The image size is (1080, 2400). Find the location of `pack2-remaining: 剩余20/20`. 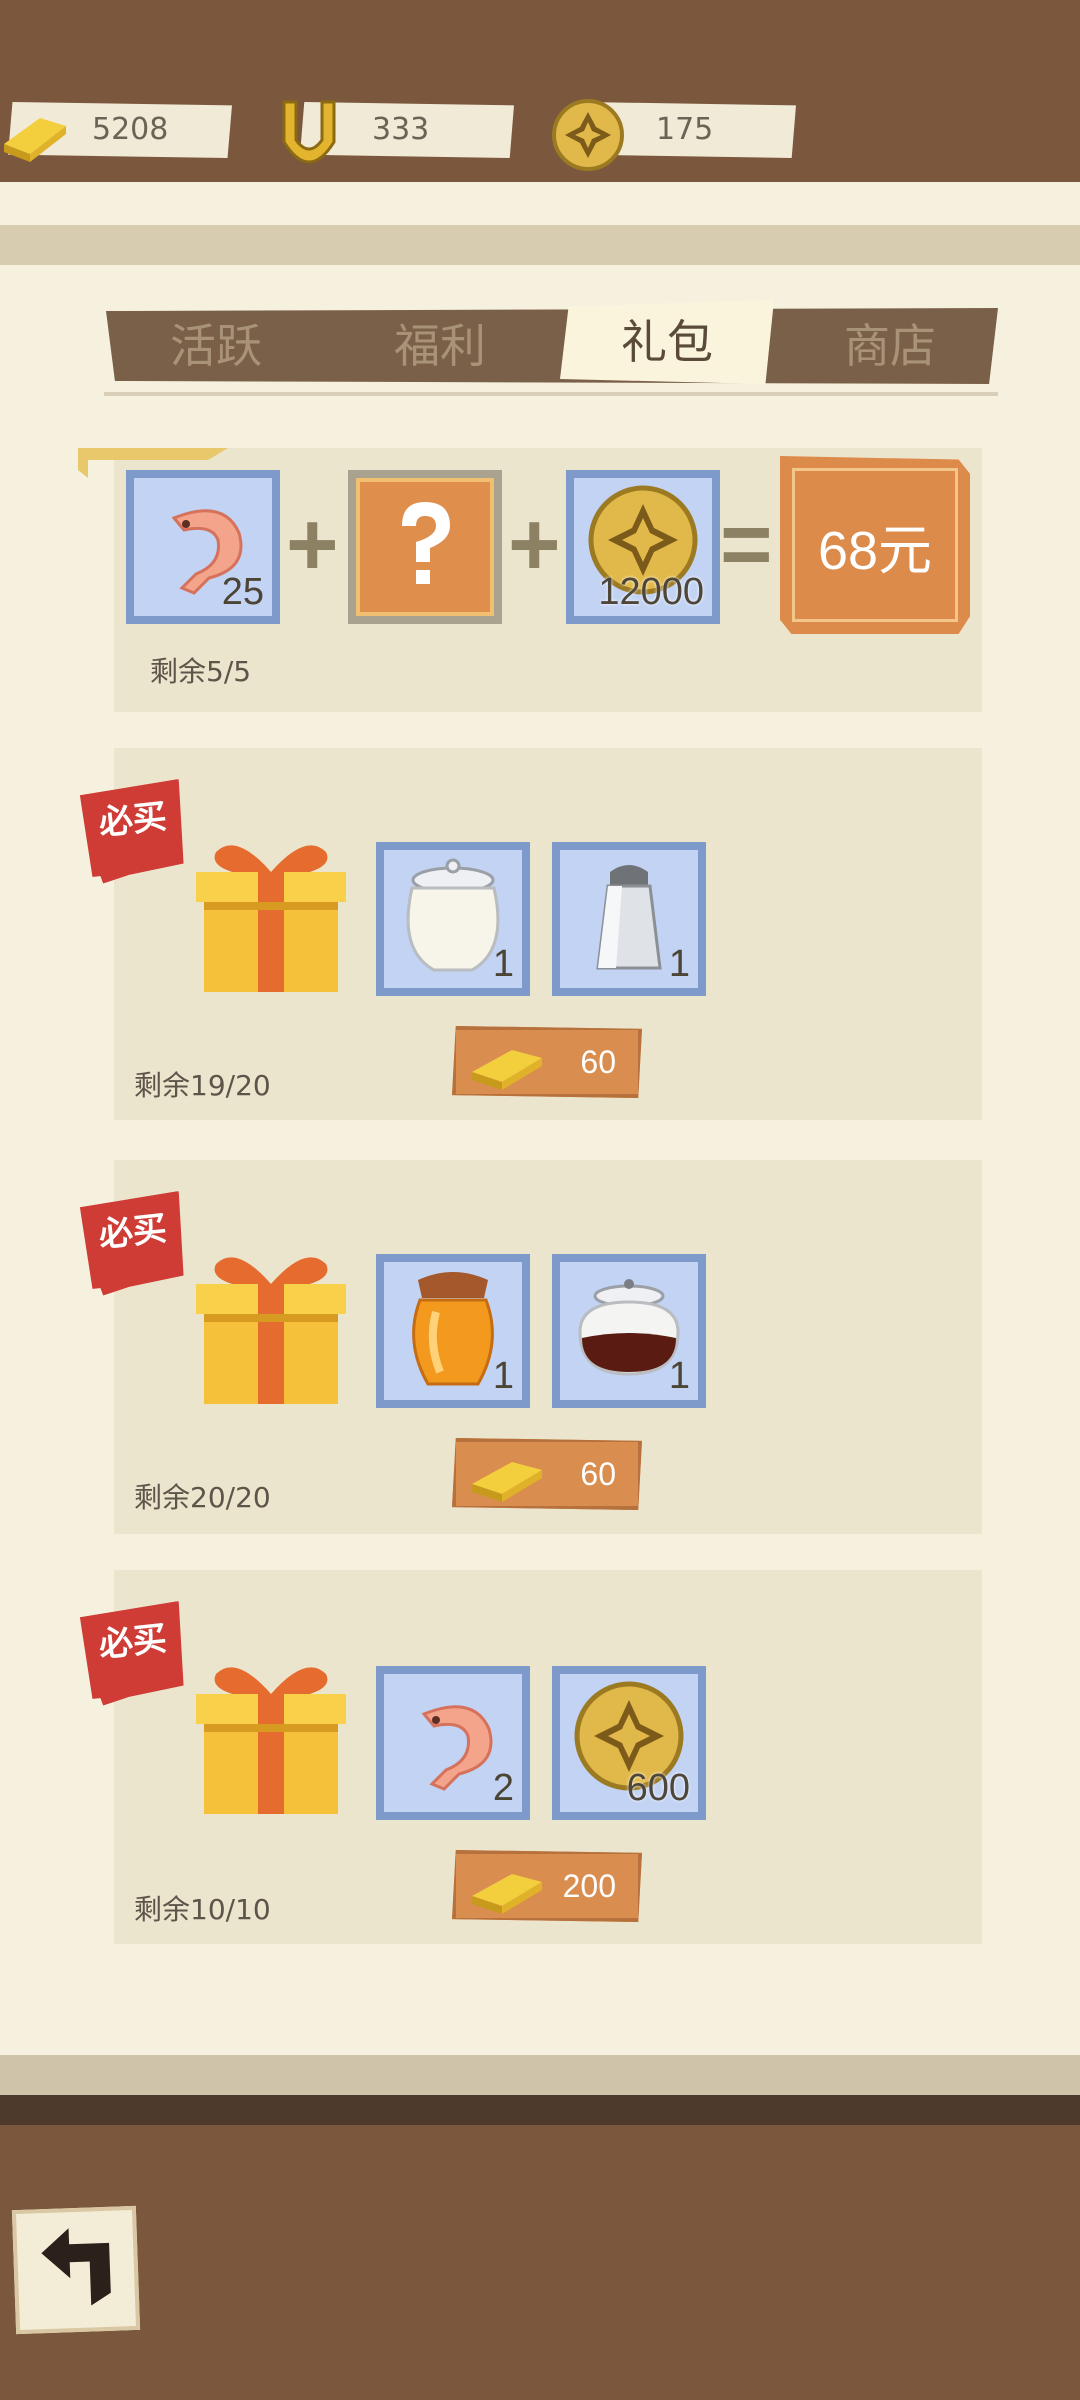

pack2-remaining: 剩余20/20 is located at coordinates (202, 1497).